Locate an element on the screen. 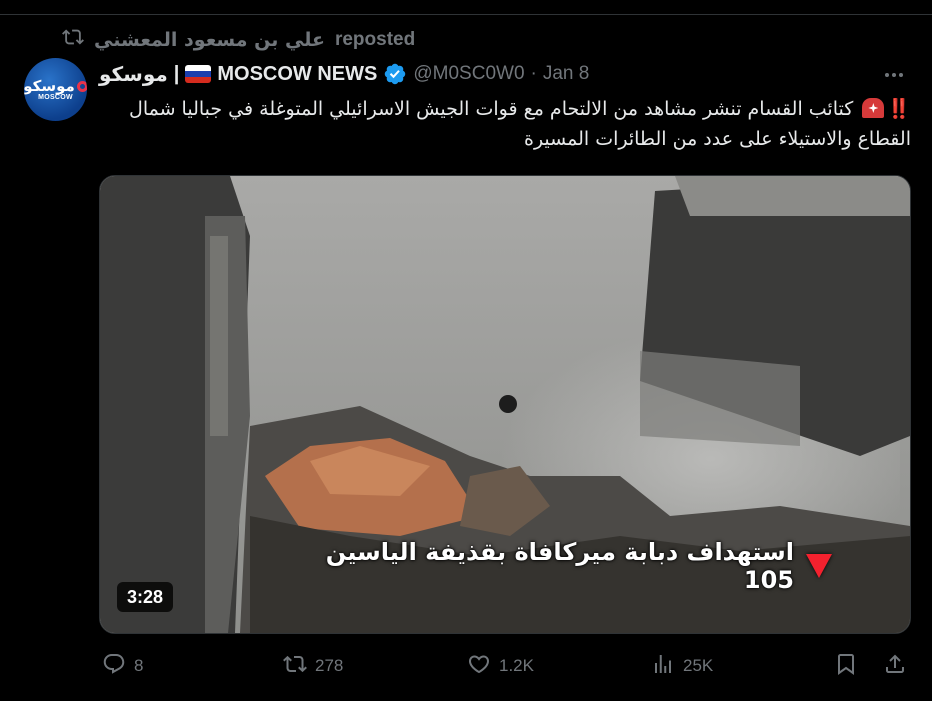  bookmark-icon is located at coordinates (846, 666).